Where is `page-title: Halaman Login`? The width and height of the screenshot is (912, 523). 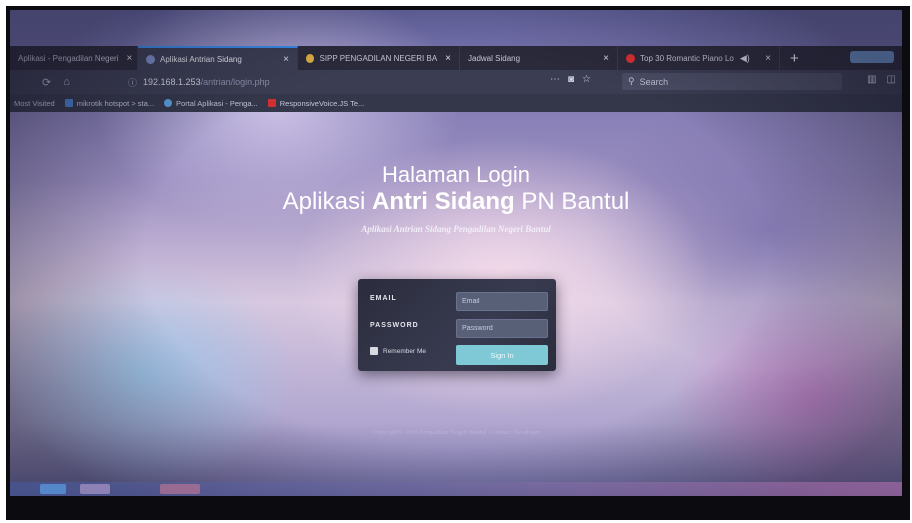 page-title: Halaman Login is located at coordinates (456, 174).